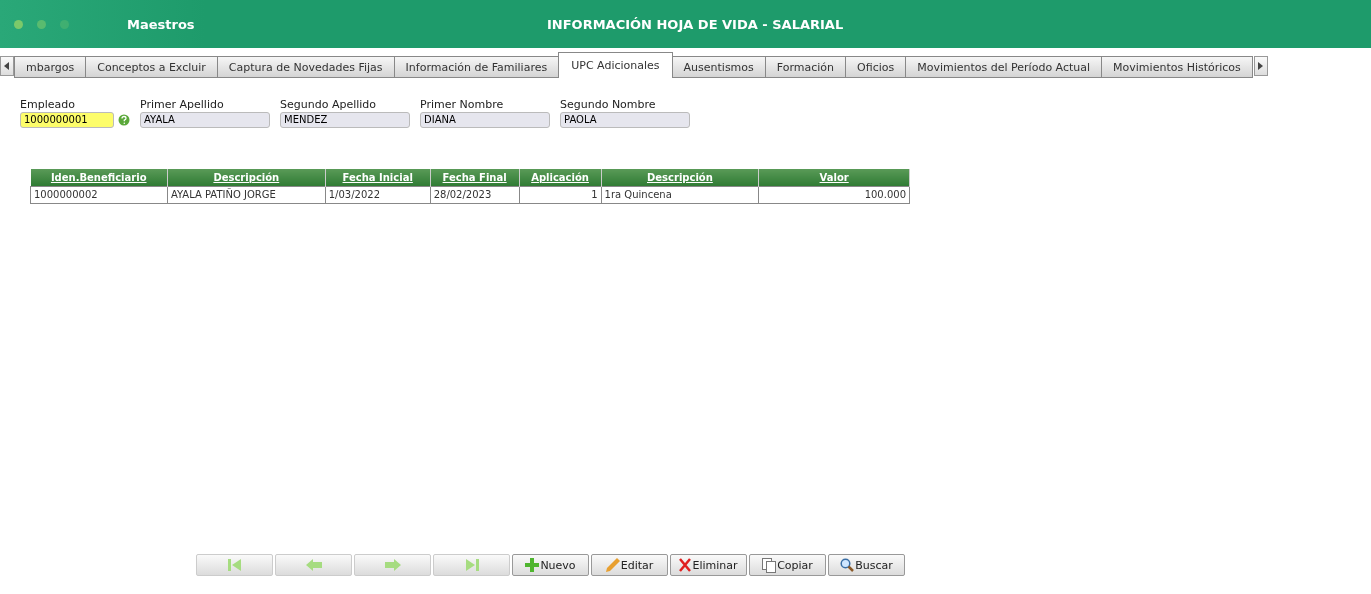 The width and height of the screenshot is (1371, 594). What do you see at coordinates (560, 177) in the screenshot?
I see `column-header: Aplicación` at bounding box center [560, 177].